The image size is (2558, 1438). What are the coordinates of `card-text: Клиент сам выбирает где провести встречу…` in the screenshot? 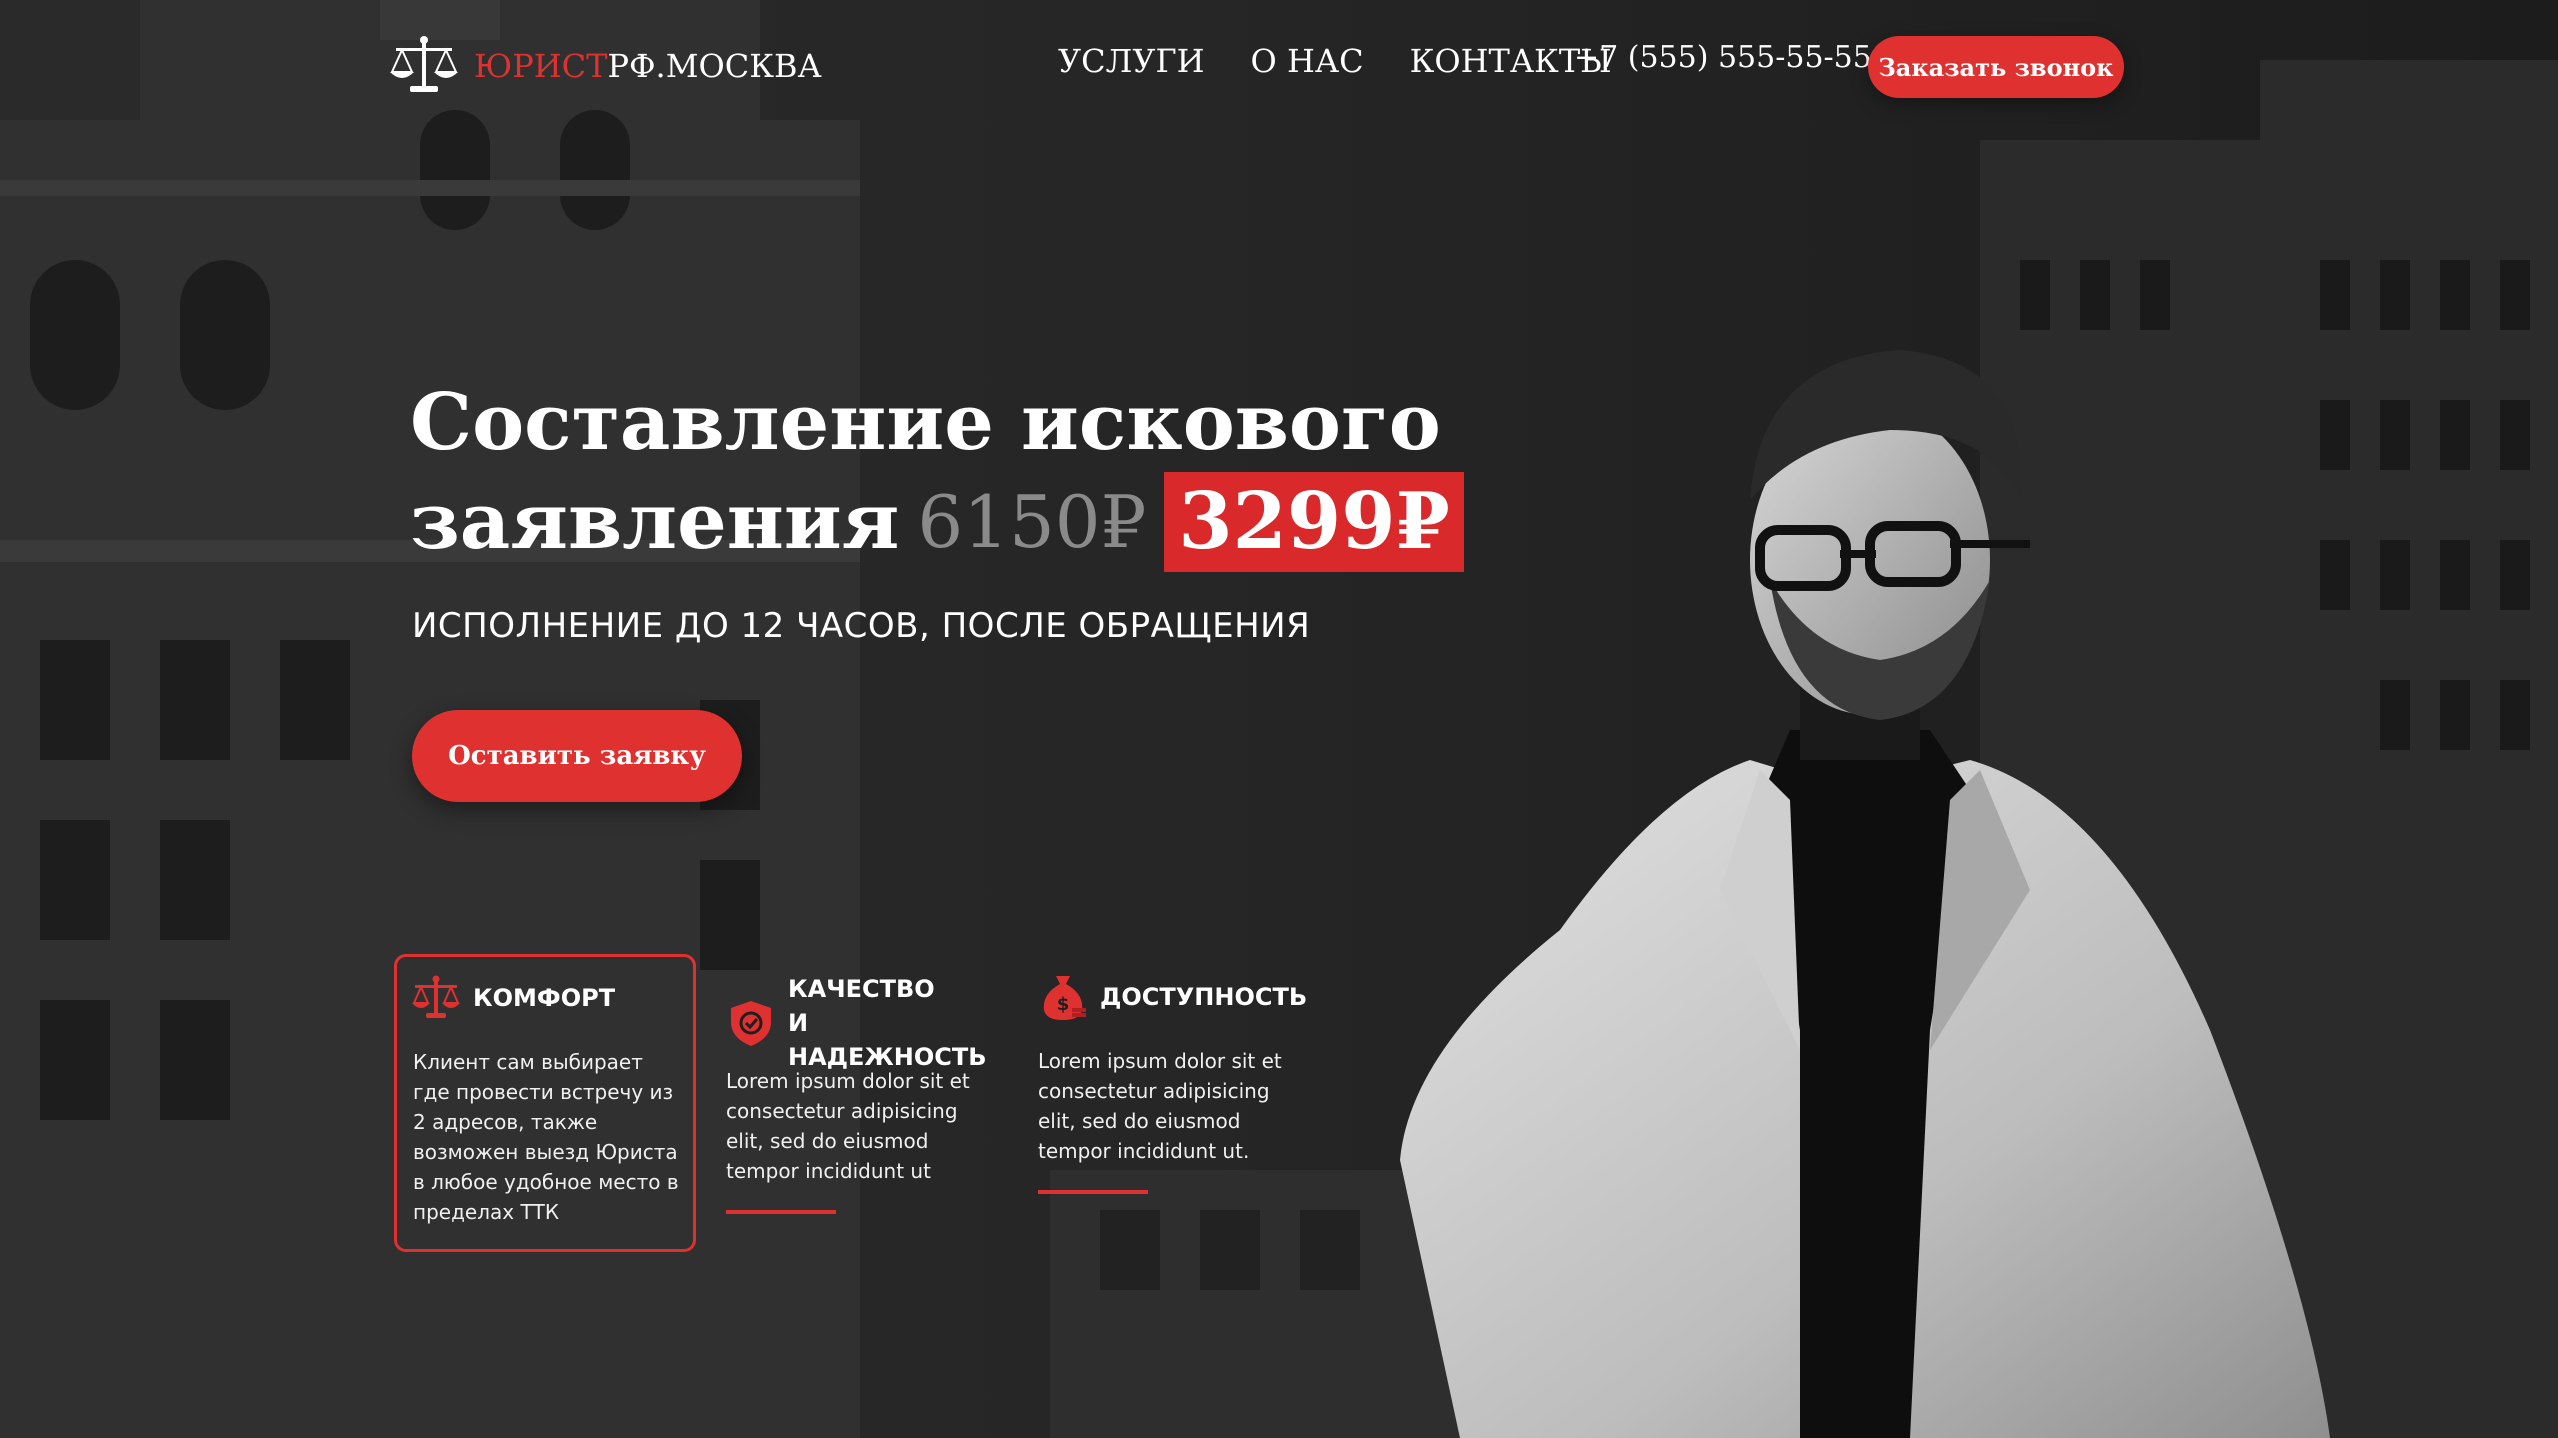 It's located at (546, 1137).